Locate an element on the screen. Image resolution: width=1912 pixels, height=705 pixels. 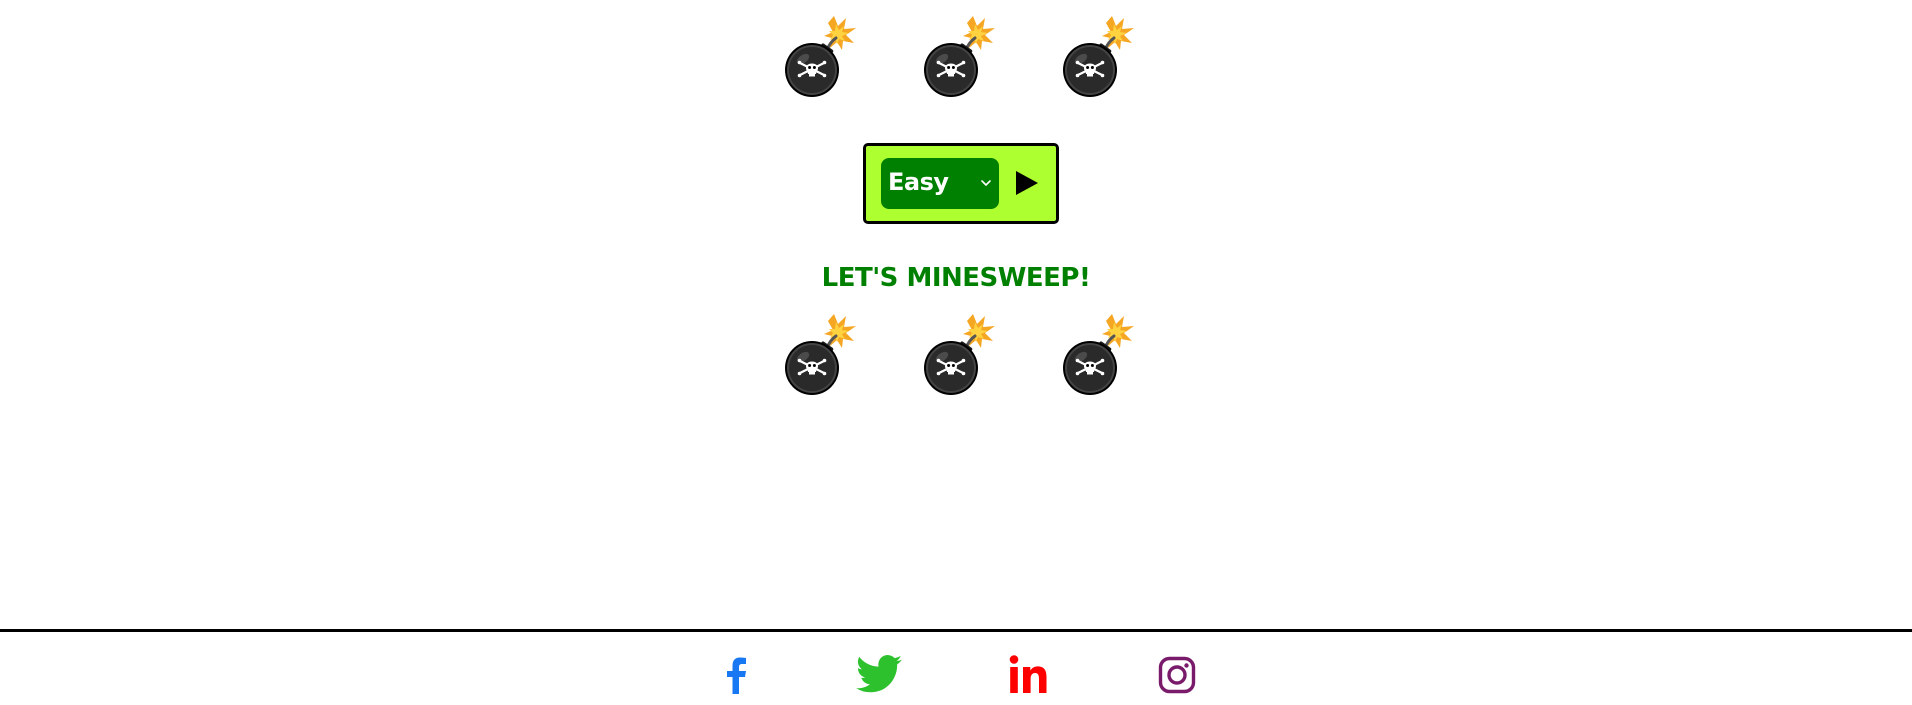
linkedin-link is located at coordinates (1029, 675).